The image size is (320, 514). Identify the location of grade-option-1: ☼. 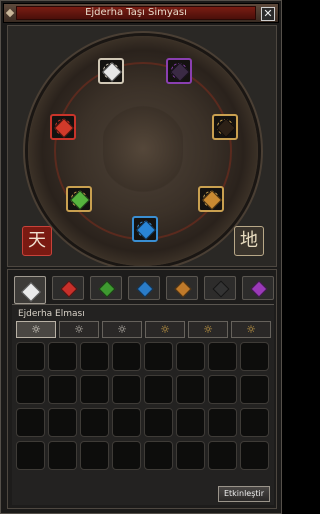
(36, 329).